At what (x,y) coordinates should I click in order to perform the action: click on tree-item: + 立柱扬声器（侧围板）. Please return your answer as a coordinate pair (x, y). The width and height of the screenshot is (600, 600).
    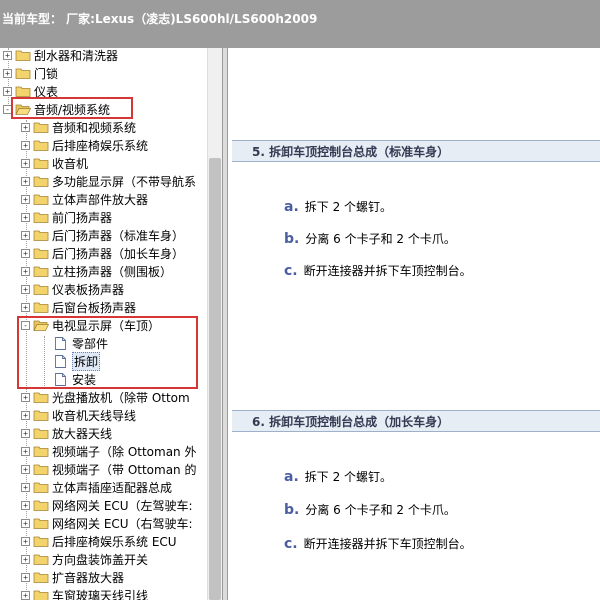
    Looking at the image, I should click on (96, 271).